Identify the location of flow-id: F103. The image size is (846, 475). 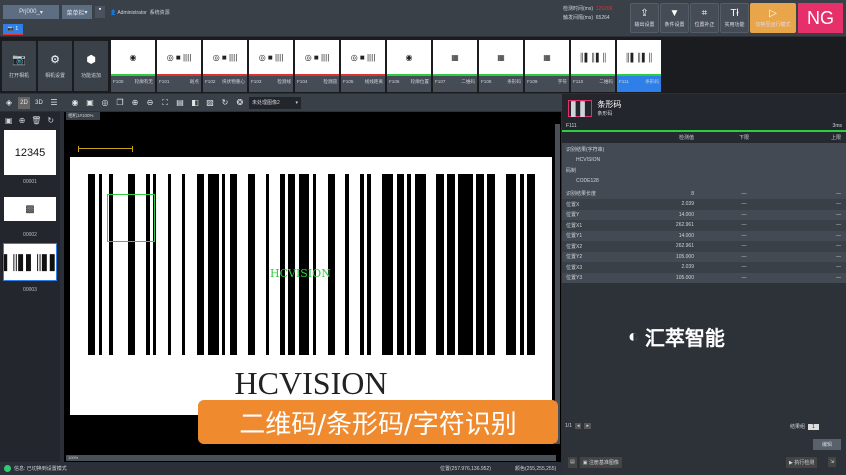
(256, 81).